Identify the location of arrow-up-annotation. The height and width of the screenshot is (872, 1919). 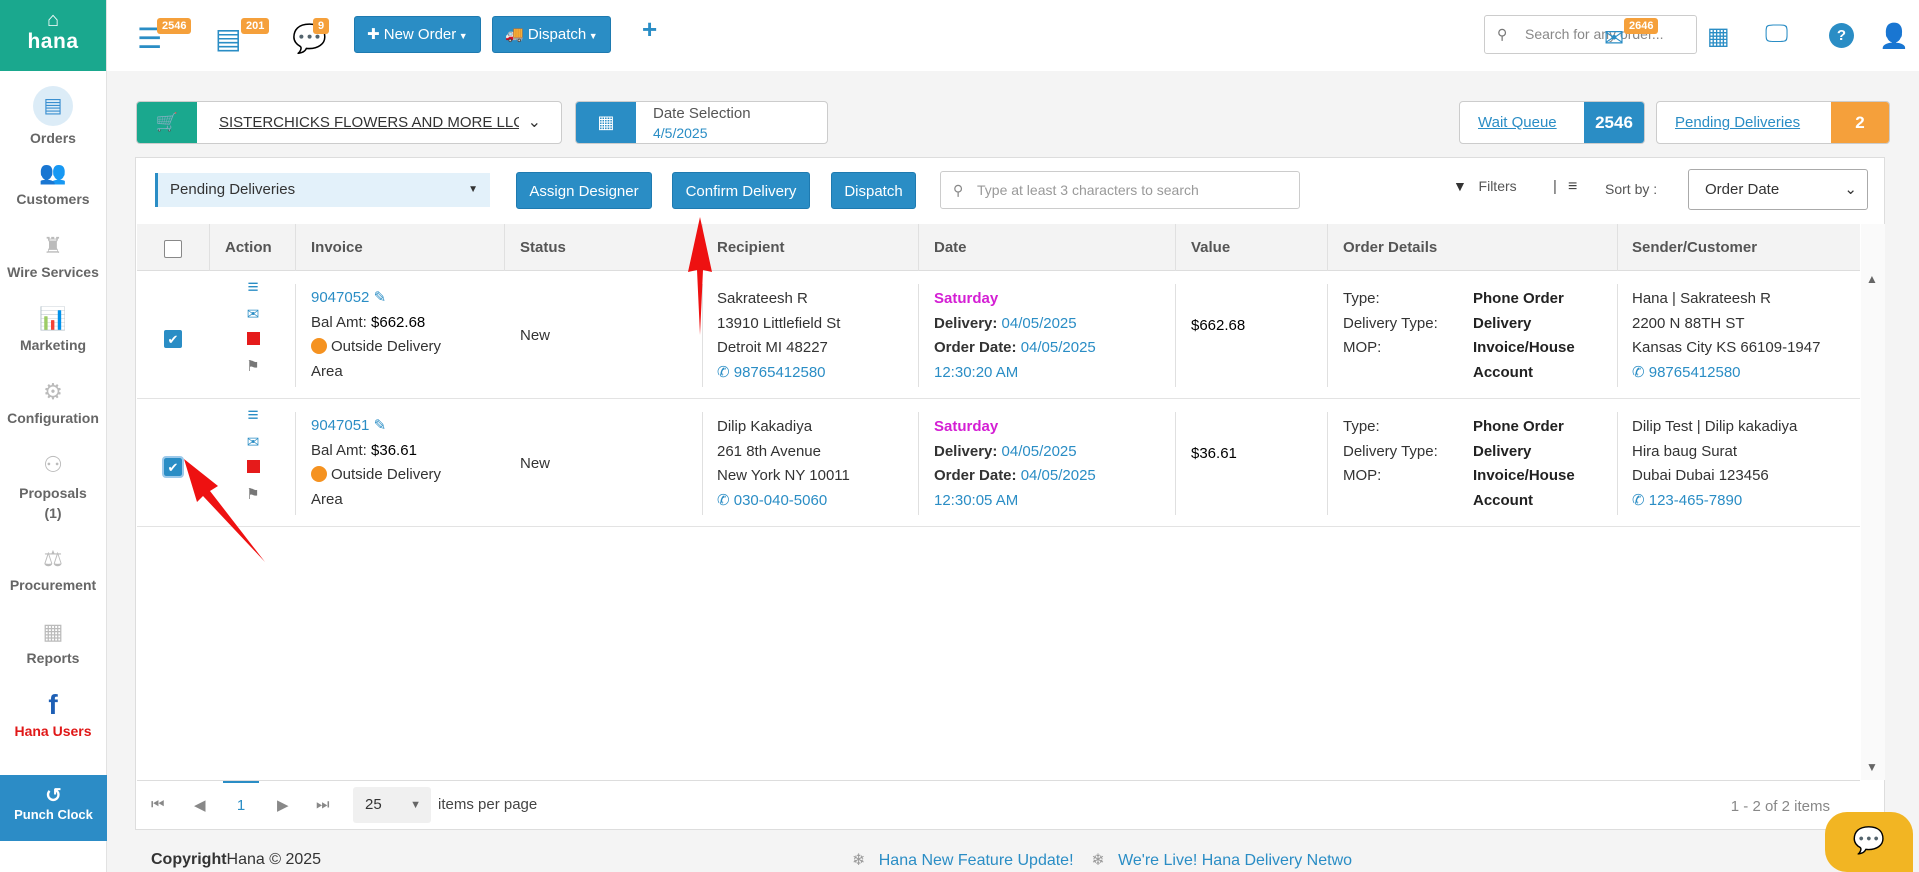
(700, 276).